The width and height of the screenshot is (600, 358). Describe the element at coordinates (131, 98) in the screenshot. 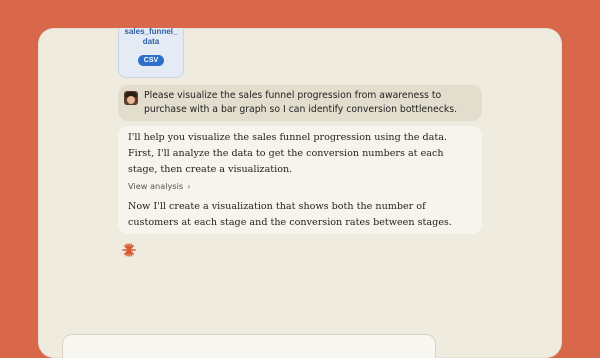

I see `avatar` at that location.